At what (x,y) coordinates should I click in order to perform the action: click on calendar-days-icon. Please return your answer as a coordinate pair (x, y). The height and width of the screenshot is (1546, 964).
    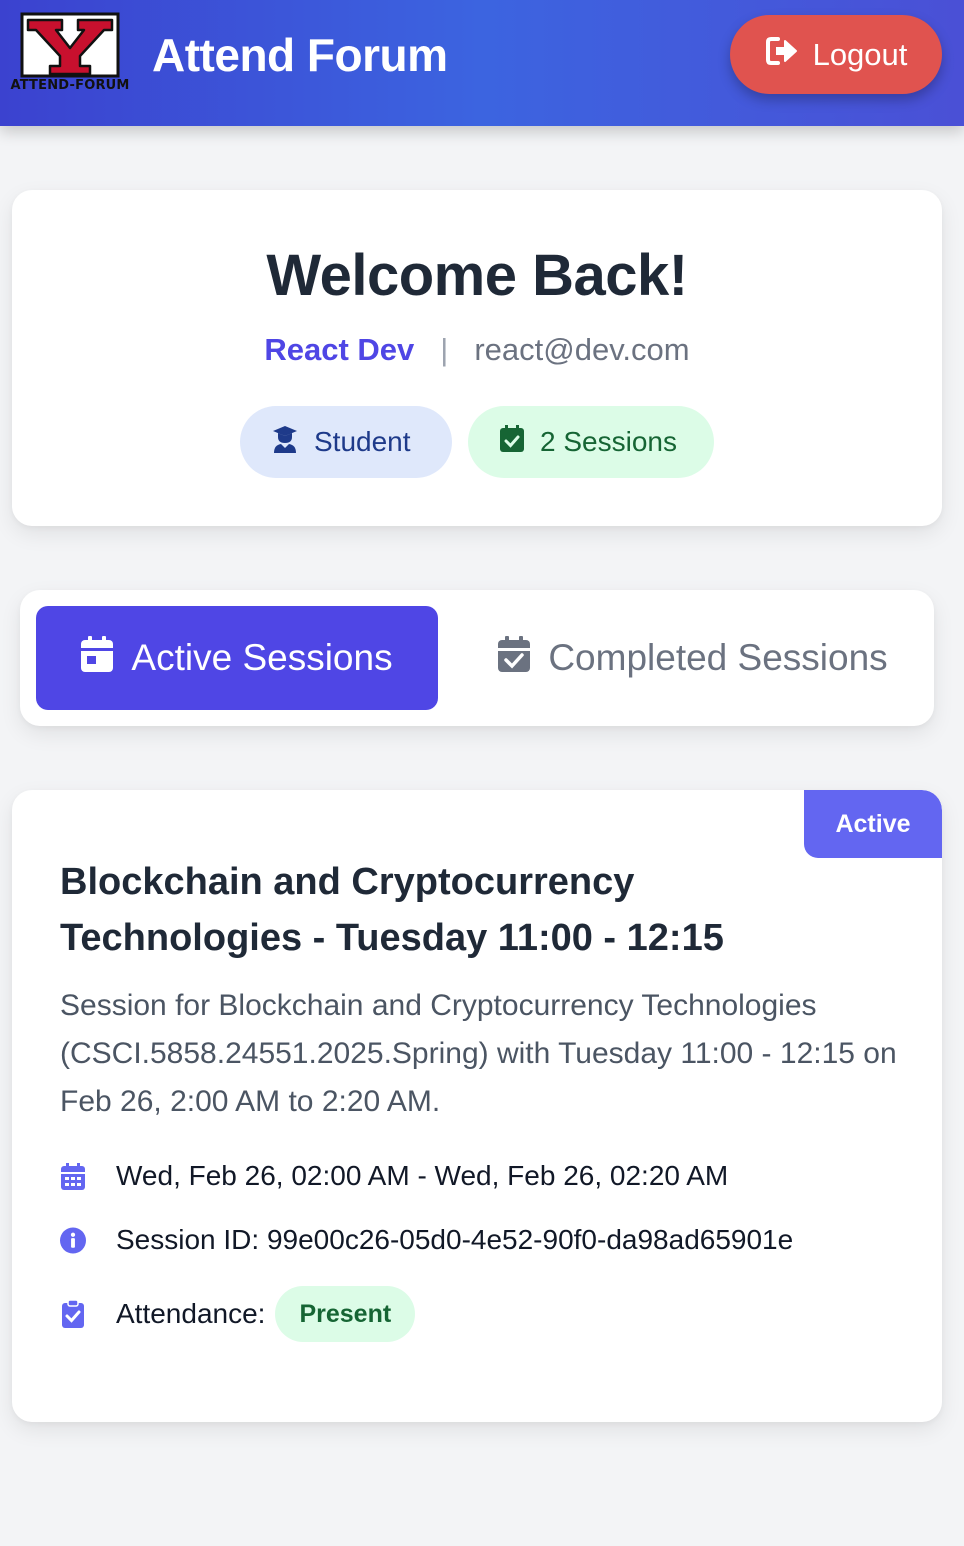
    Looking at the image, I should click on (73, 1176).